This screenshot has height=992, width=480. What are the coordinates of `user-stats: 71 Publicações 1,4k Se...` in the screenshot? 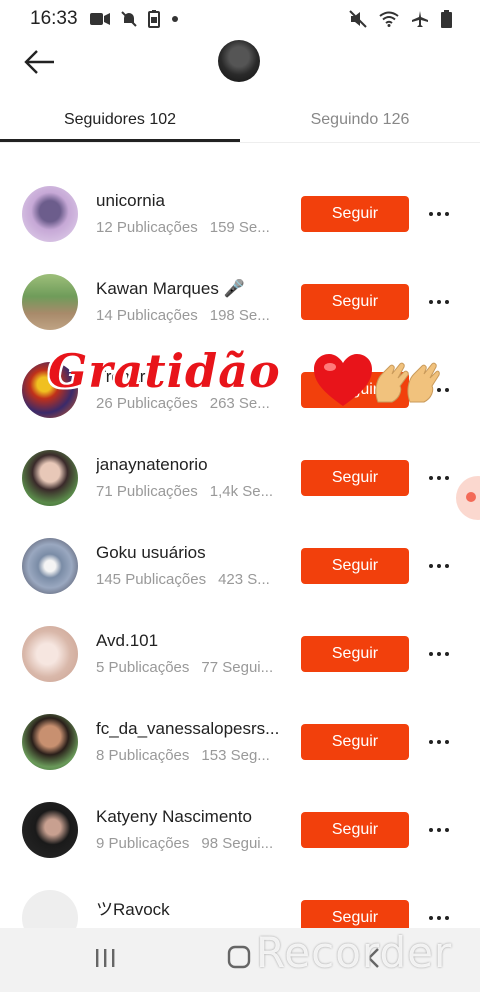 It's located at (189, 491).